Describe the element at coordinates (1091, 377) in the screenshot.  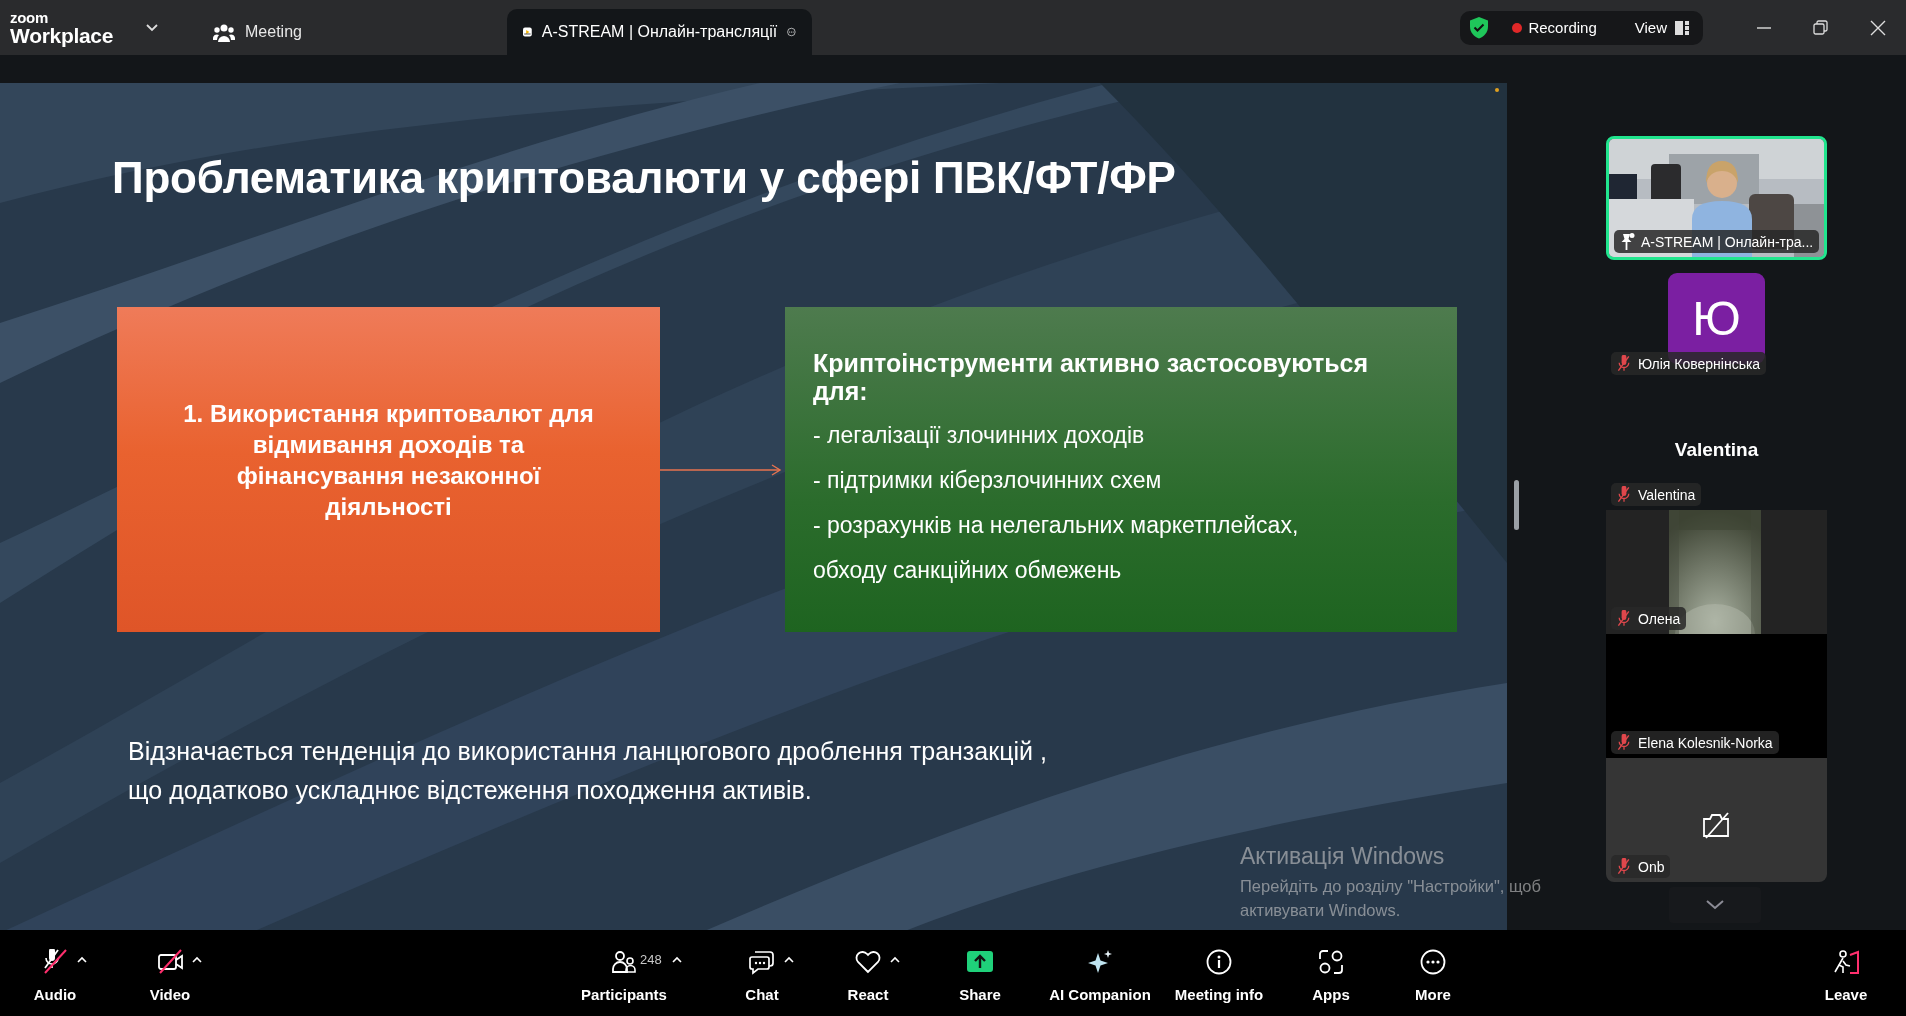
I see `box-heading: Криптоінструменти активно застосовуються для:` at that location.